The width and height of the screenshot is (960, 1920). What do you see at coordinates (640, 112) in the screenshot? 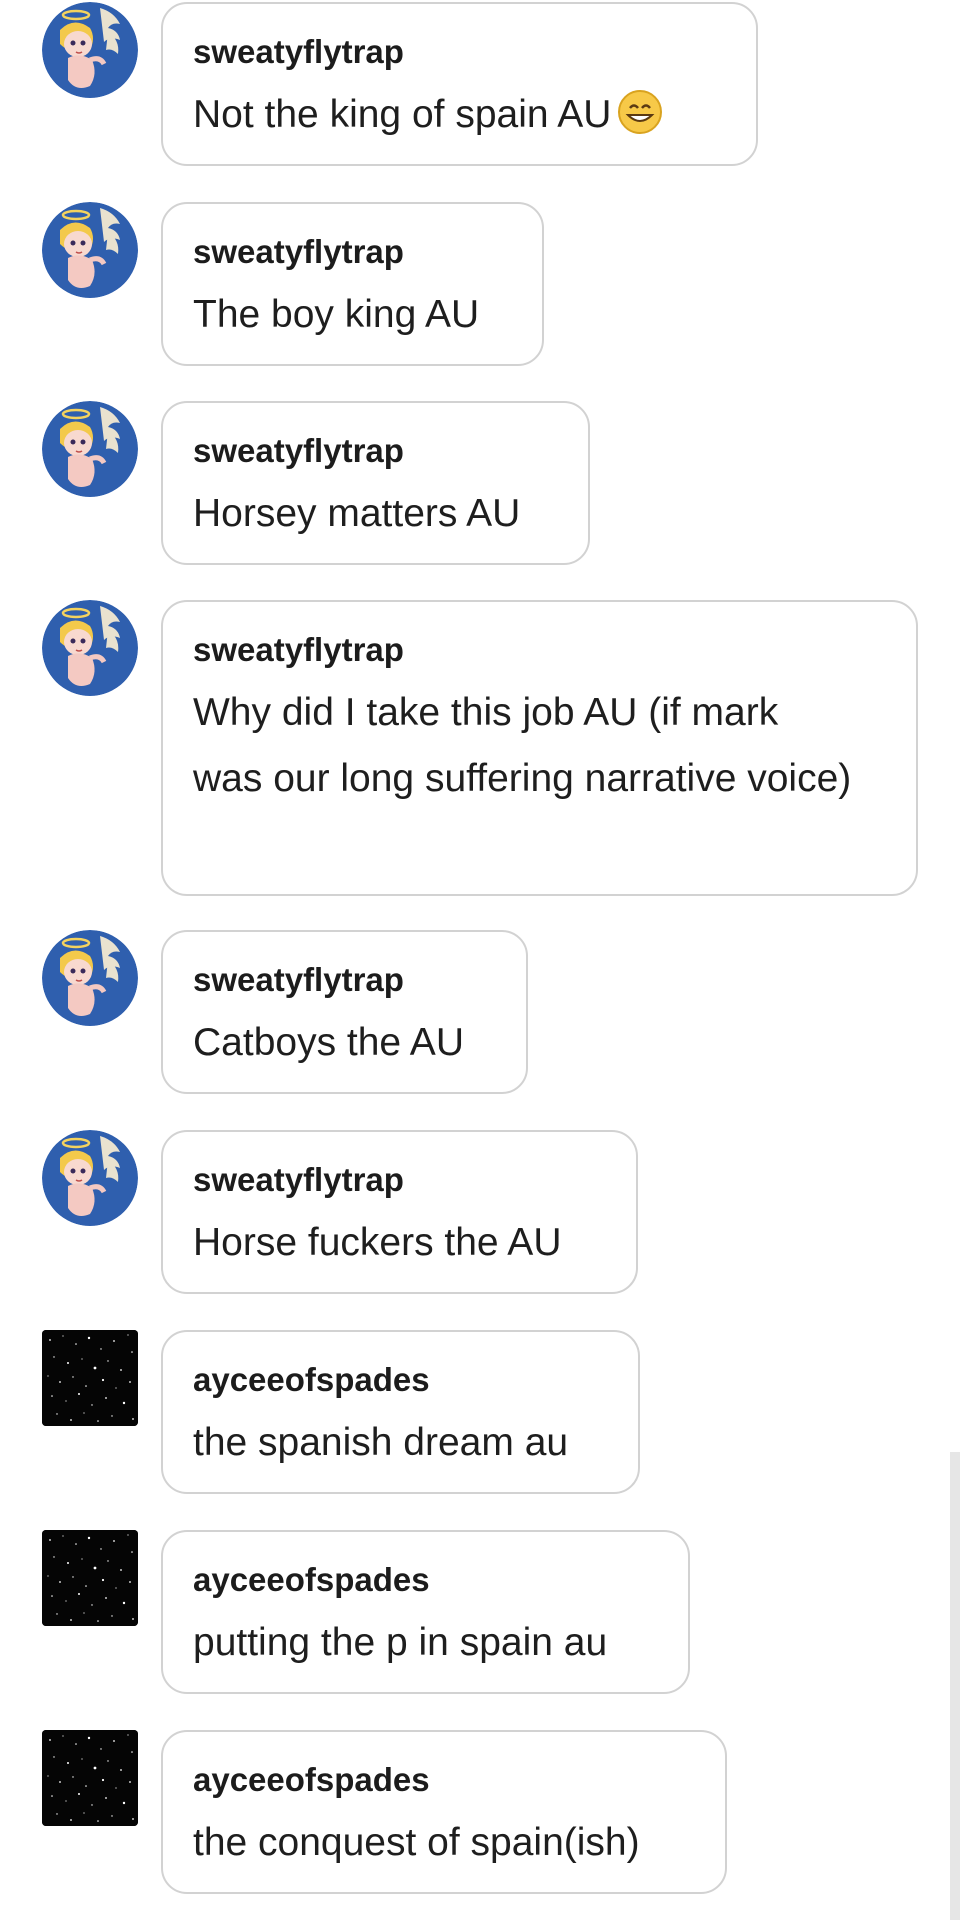
I see `grinning-face-emoji-icon` at bounding box center [640, 112].